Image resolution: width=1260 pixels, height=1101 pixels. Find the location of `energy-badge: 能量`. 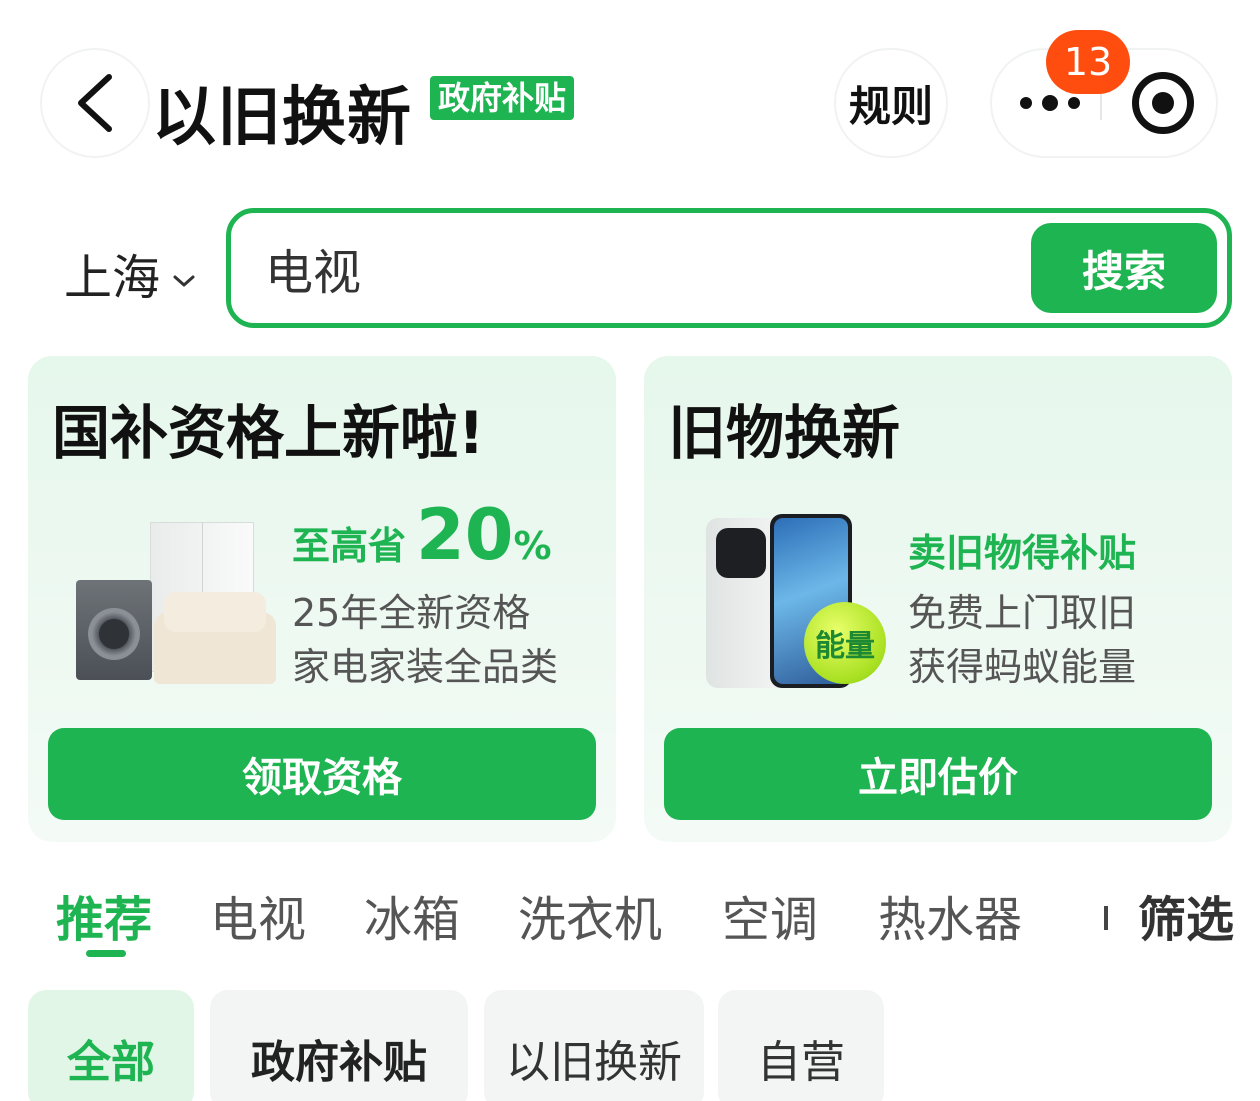

energy-badge: 能量 is located at coordinates (845, 643).